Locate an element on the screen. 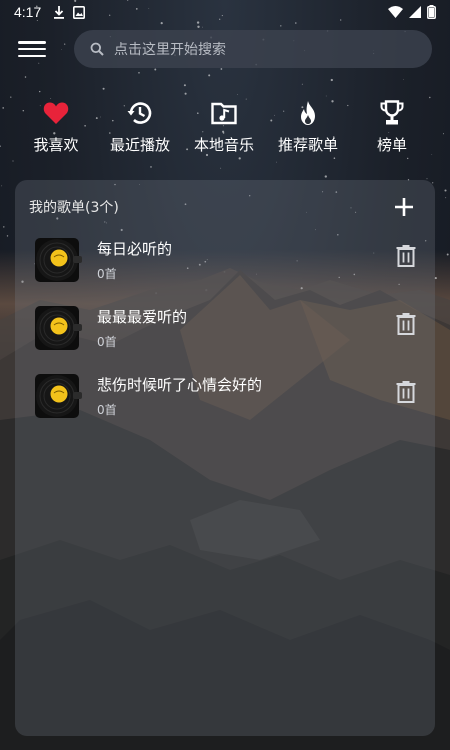 This screenshot has height=750, width=450. playlist-name: 最最最爱听的 is located at coordinates (142, 317).